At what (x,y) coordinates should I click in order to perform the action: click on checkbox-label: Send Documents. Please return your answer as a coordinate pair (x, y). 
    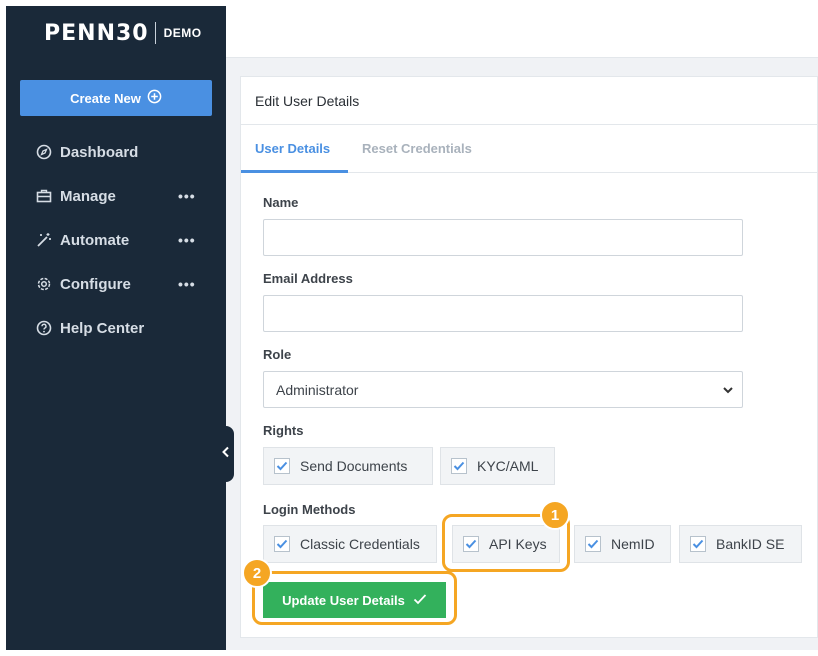
    Looking at the image, I should click on (354, 466).